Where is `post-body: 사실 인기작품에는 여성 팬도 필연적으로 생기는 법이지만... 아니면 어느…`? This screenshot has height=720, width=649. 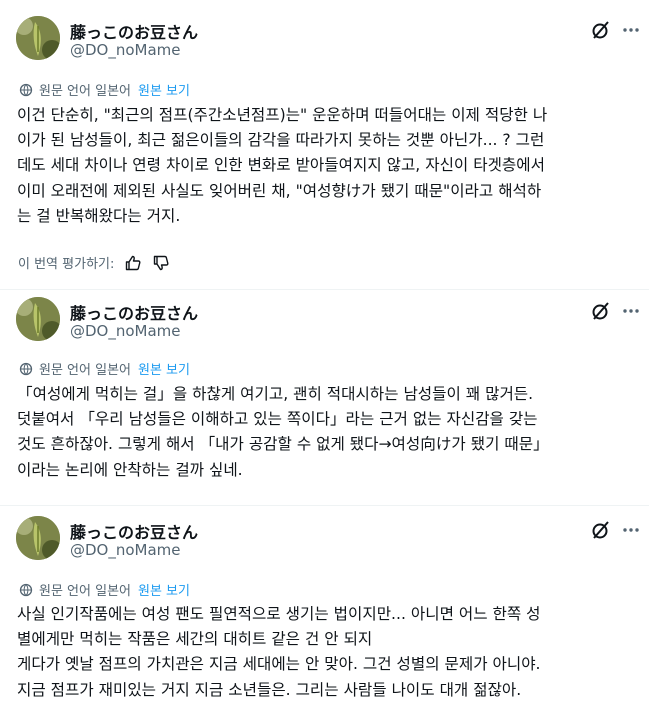
post-body: 사실 인기작품에는 여성 팬도 필연적으로 생기는 법이지만... 아니면 어느… is located at coordinates (327, 652).